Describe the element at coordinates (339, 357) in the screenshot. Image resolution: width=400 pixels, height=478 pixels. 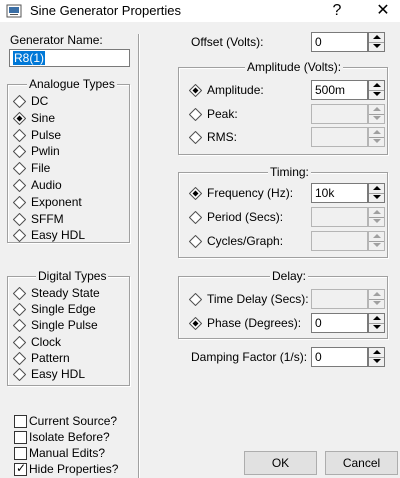
I see `damping-input: 0` at that location.